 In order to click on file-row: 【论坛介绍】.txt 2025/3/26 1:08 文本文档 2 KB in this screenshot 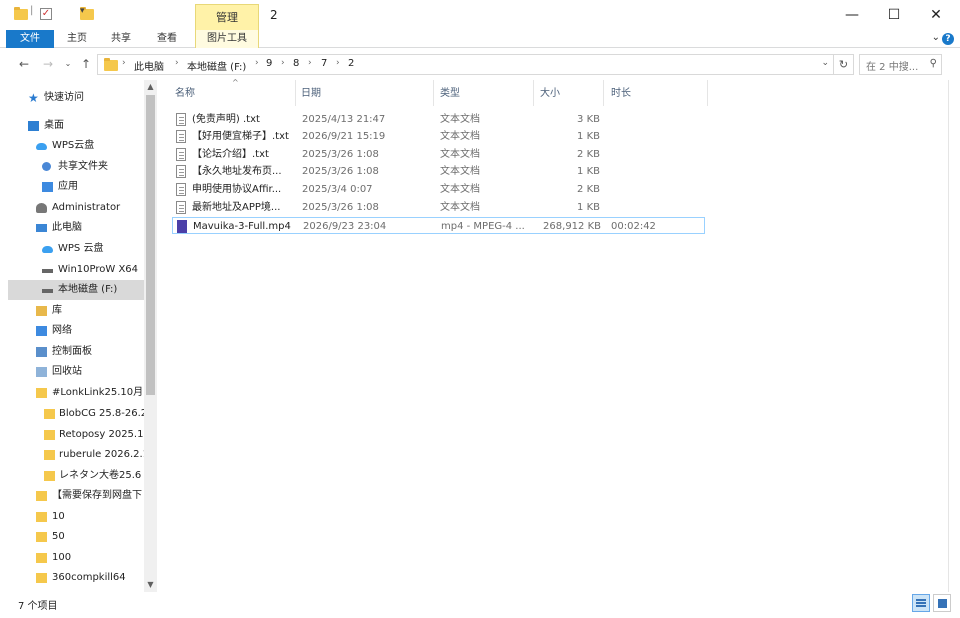, I will do `click(438, 154)`.